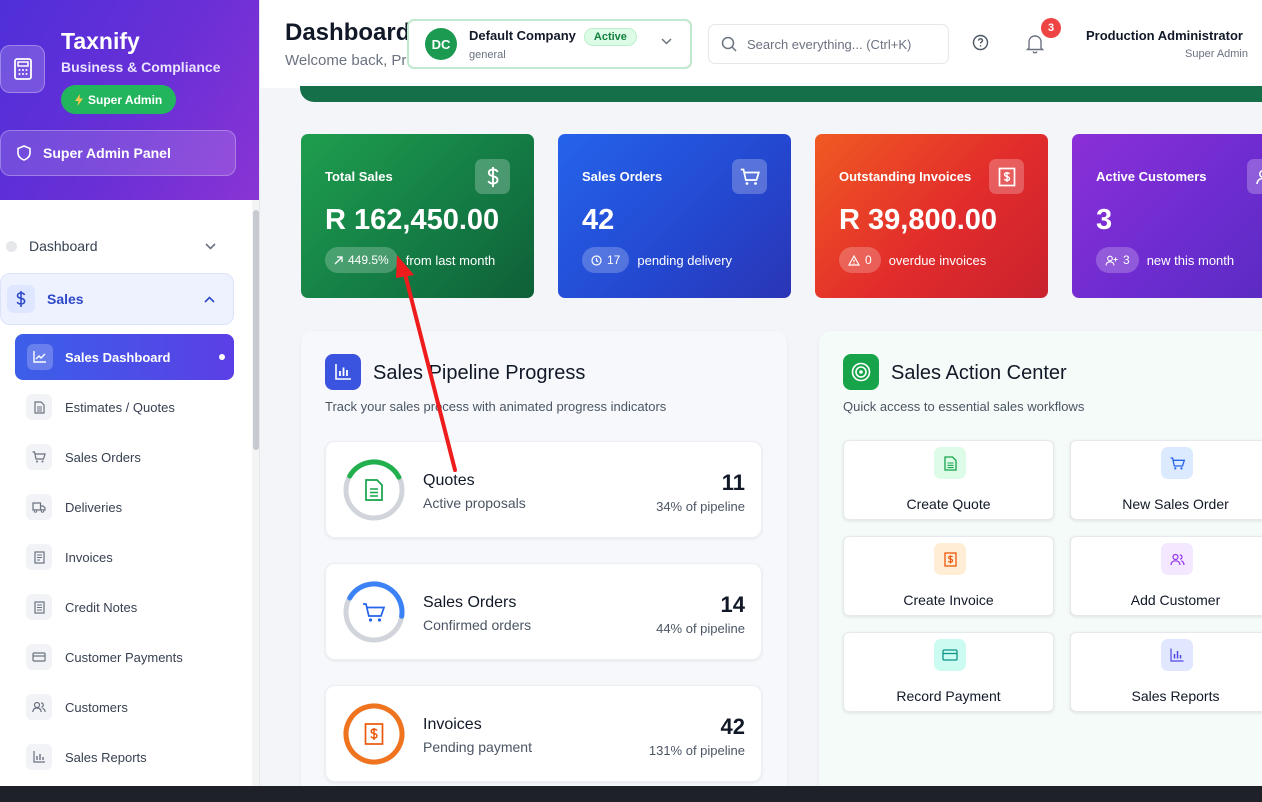  Describe the element at coordinates (1035, 43) in the screenshot. I see `bell-icon` at that location.